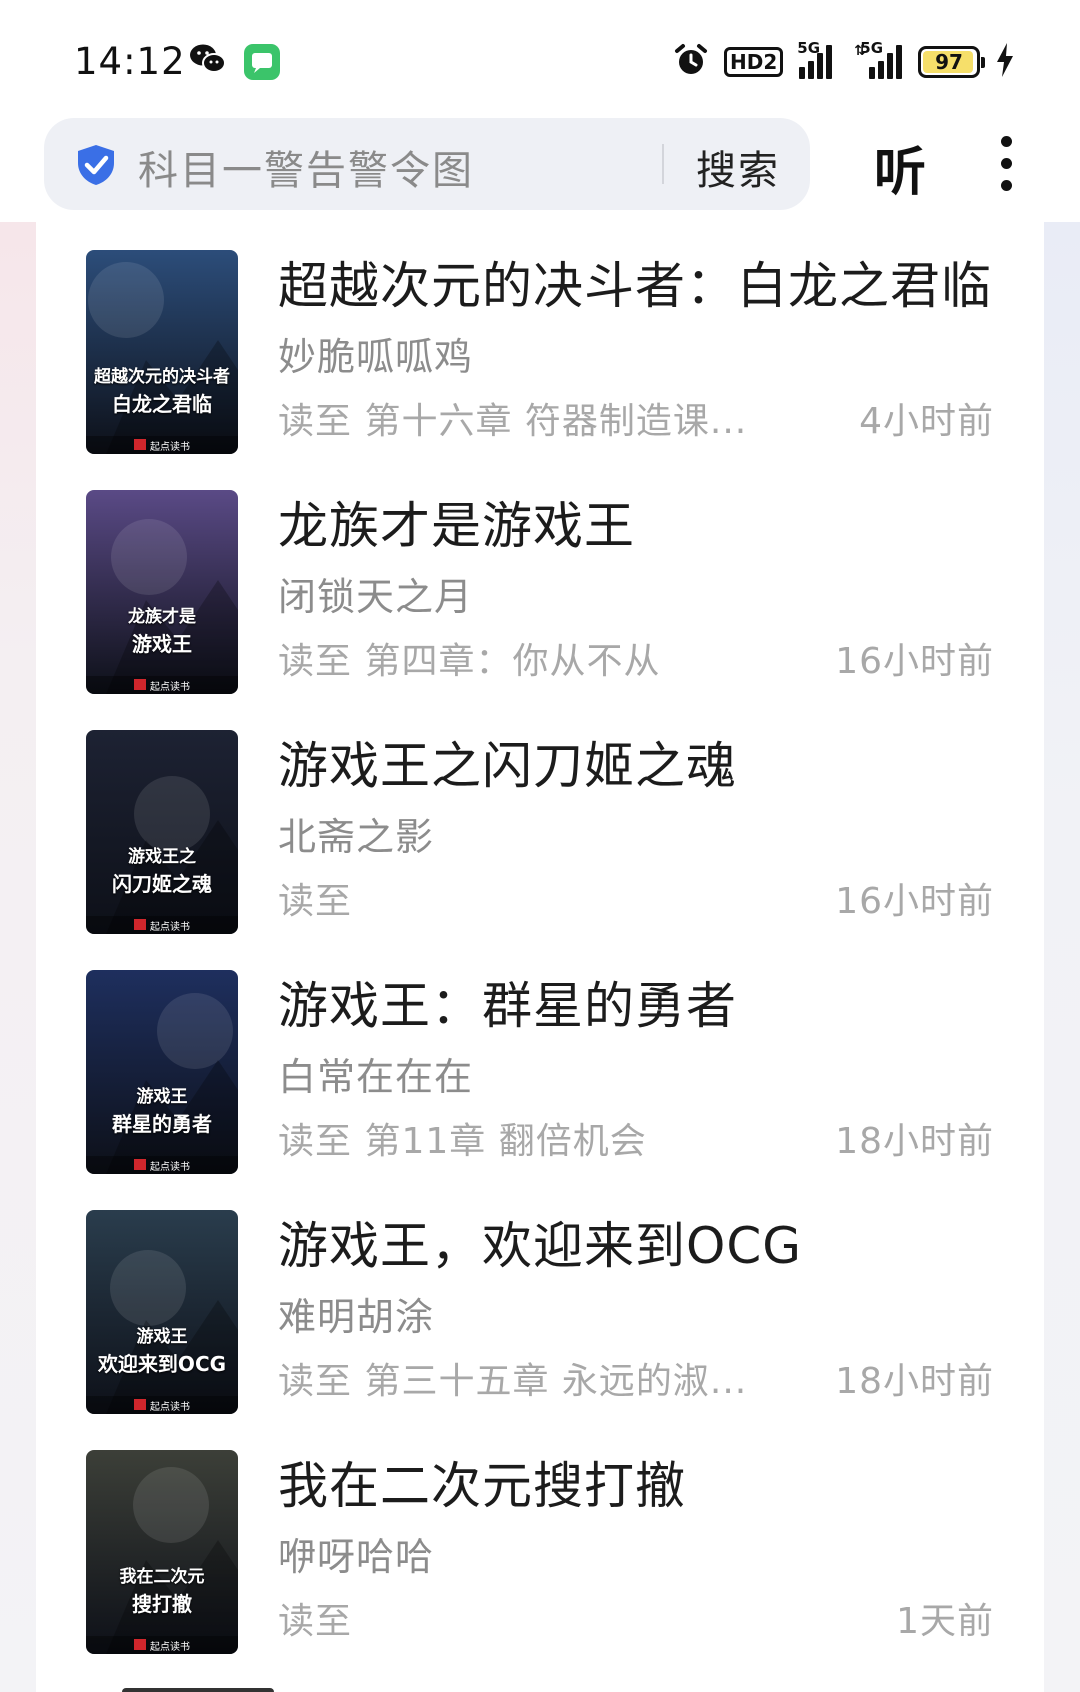  Describe the element at coordinates (162, 1364) in the screenshot. I see `cover-subtitle-text: 欢迎来到OCG` at that location.